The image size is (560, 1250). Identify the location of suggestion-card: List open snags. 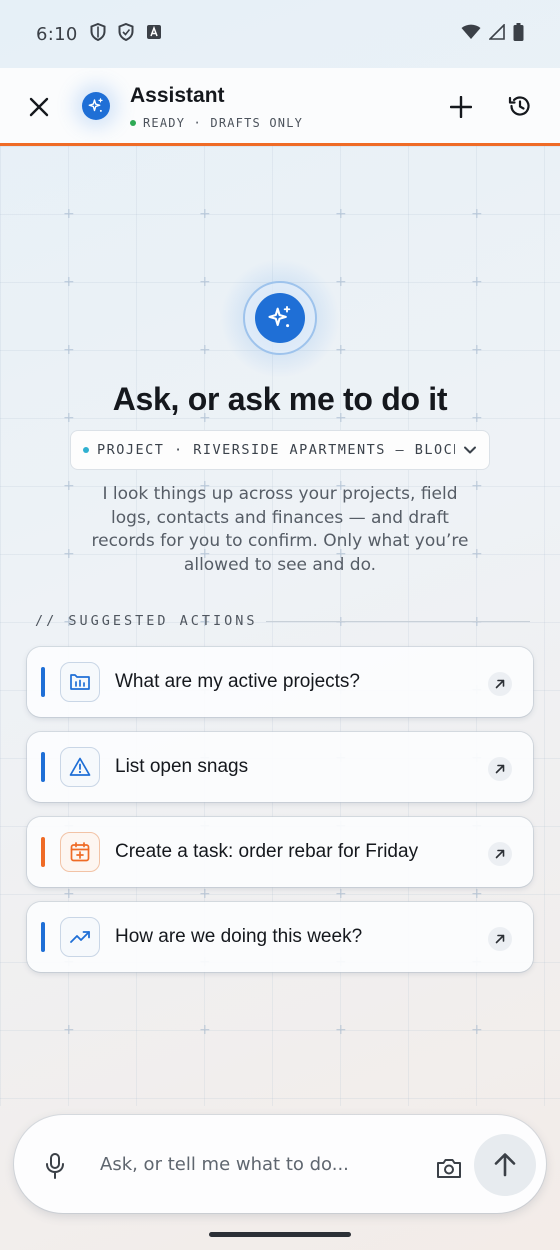
(280, 767).